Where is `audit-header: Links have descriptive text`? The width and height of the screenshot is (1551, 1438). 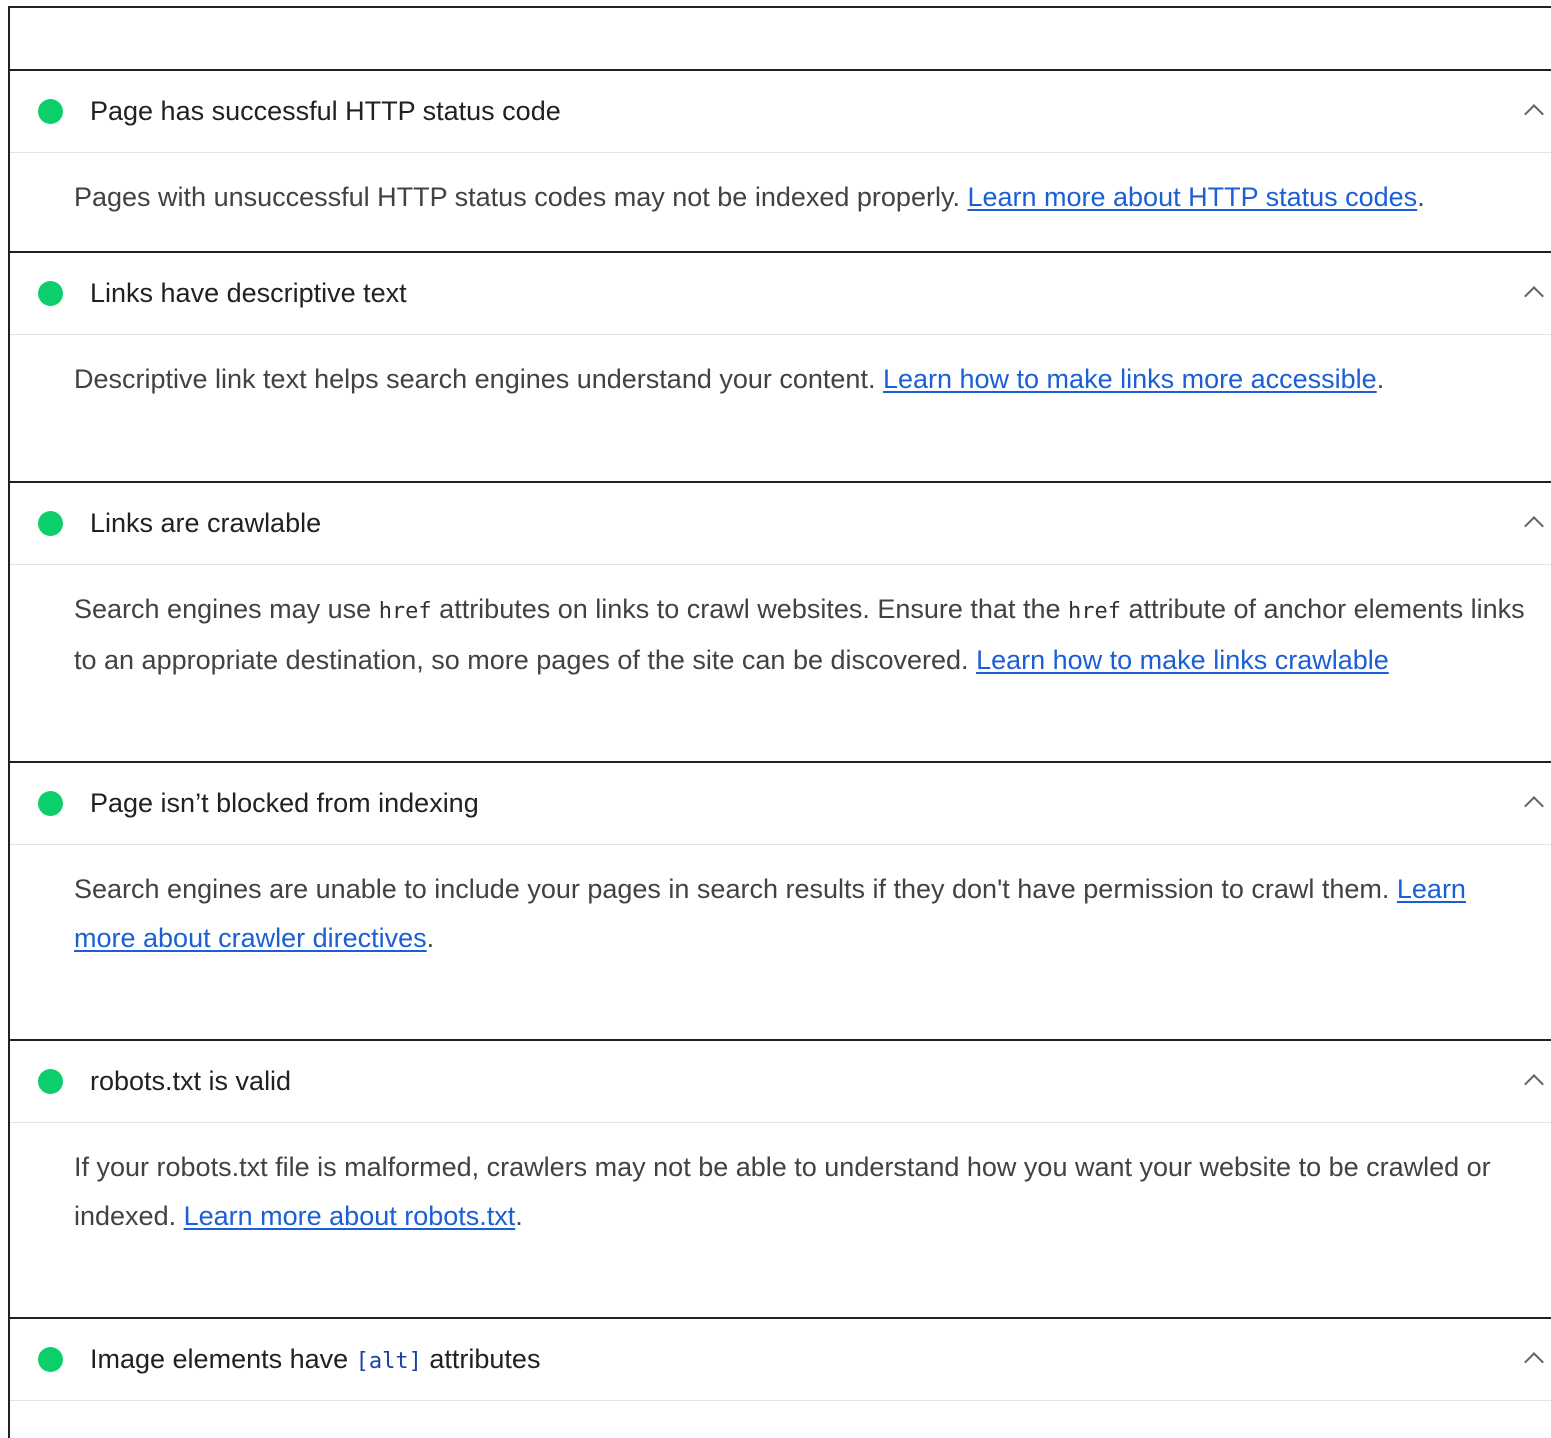 audit-header: Links have descriptive text is located at coordinates (780, 294).